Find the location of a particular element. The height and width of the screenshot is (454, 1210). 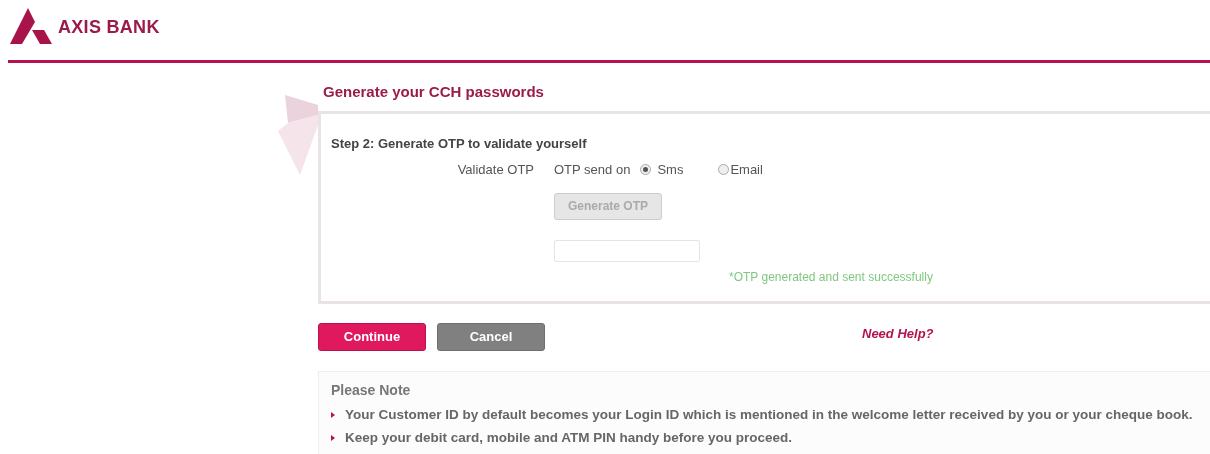

continue-button: Continue is located at coordinates (372, 337).